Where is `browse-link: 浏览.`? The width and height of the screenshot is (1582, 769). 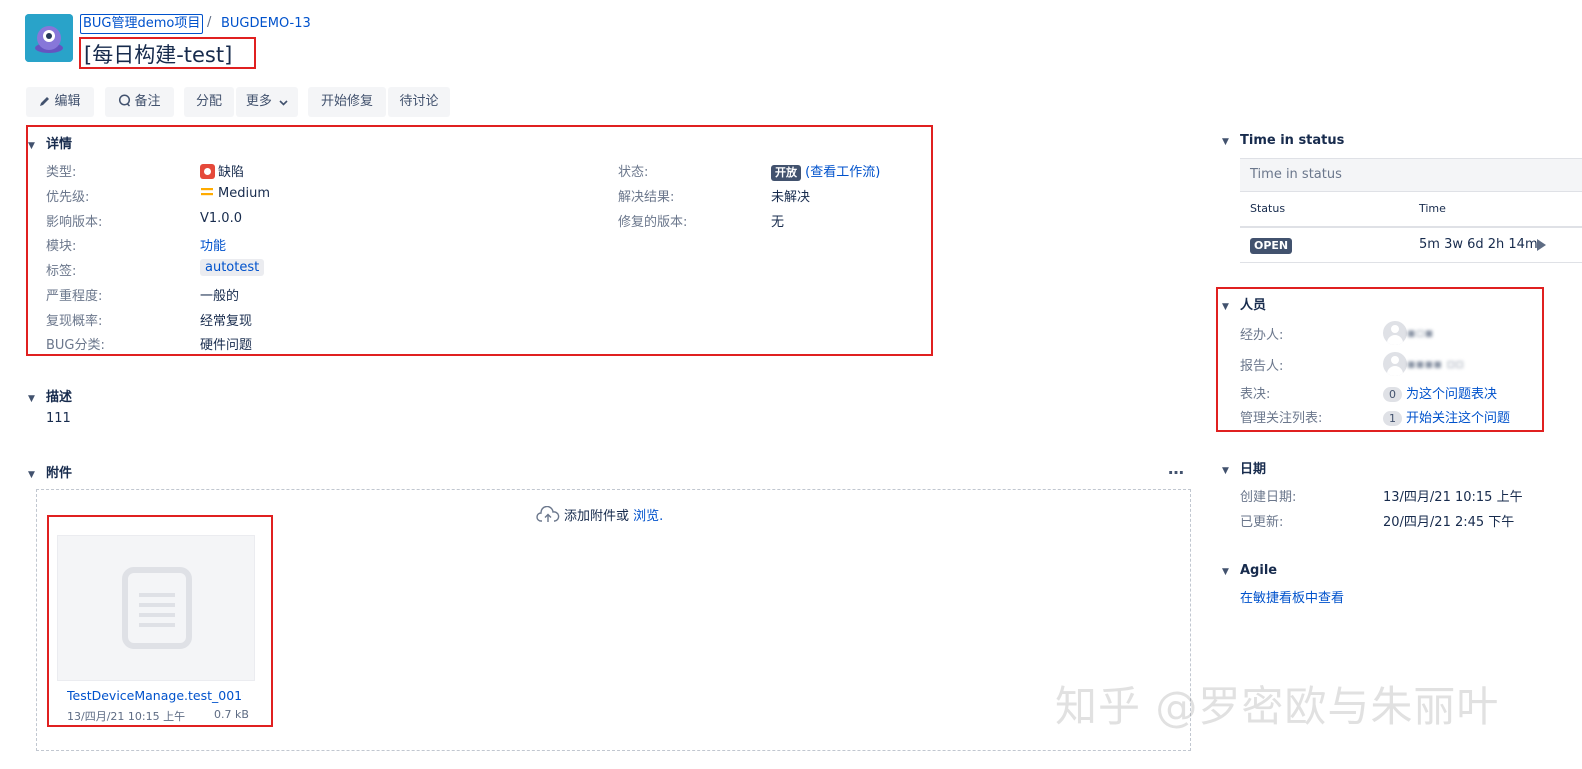
browse-link: 浏览. is located at coordinates (648, 516).